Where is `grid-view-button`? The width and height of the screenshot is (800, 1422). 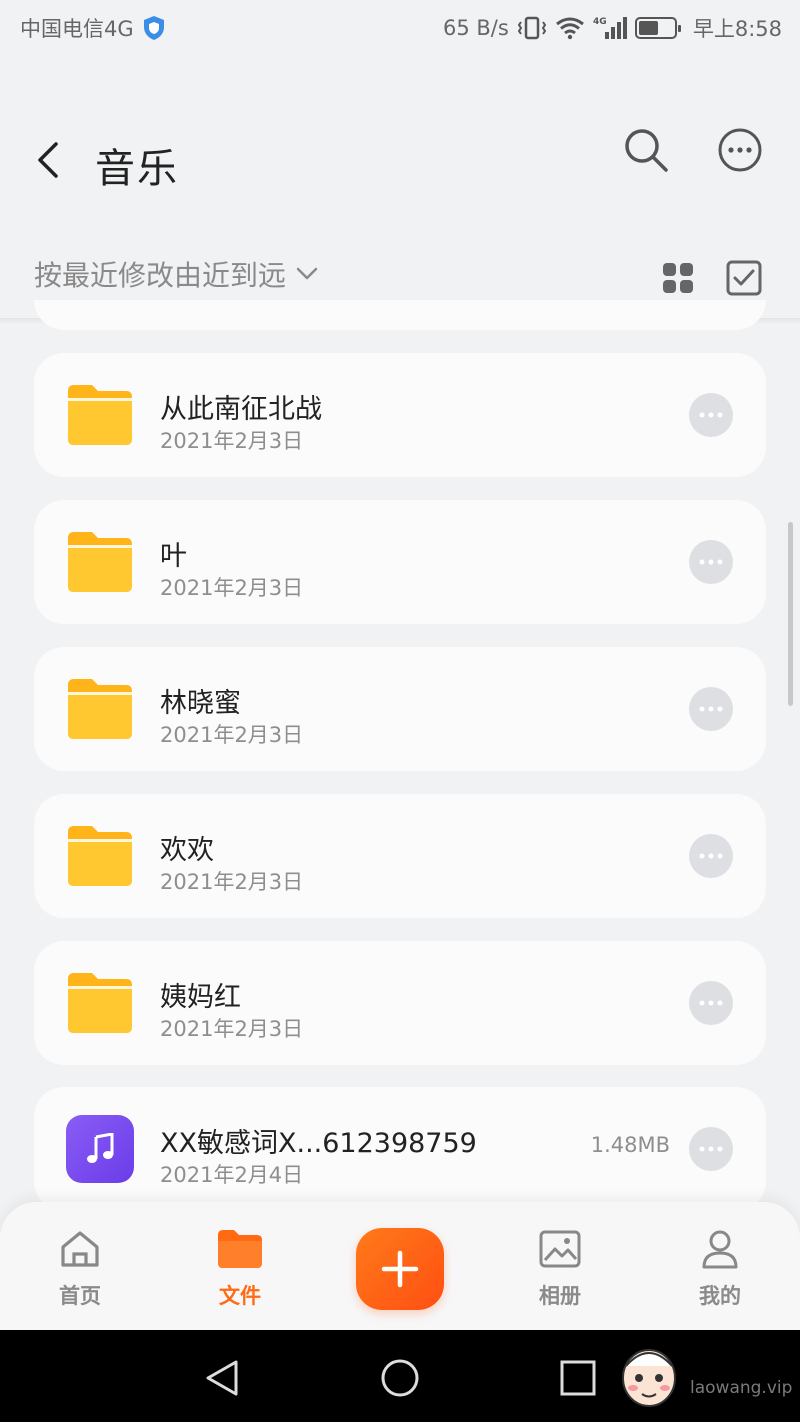 grid-view-button is located at coordinates (678, 278).